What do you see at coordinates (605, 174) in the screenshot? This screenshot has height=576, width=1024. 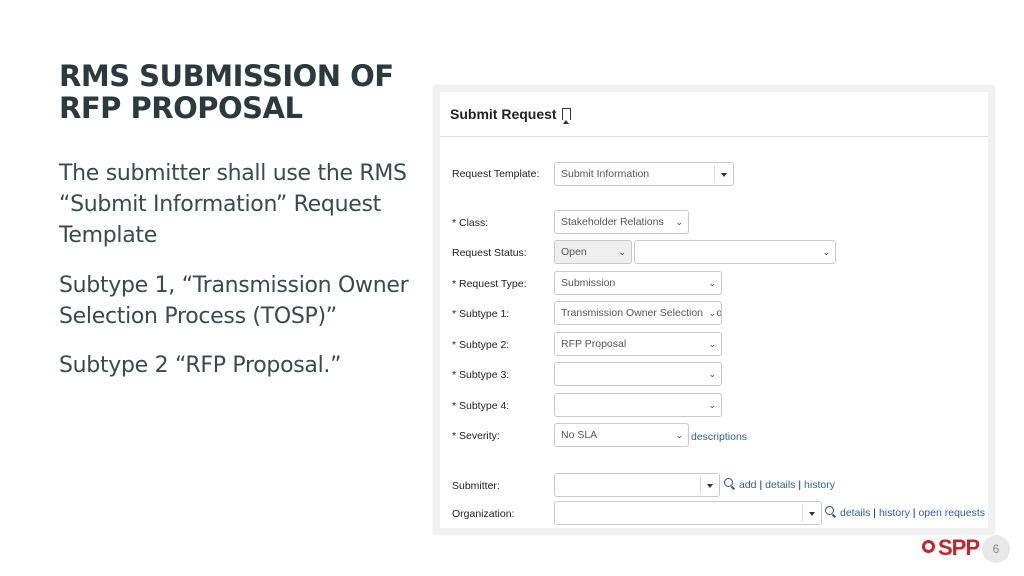 I see `request-template-value: Submit Information` at bounding box center [605, 174].